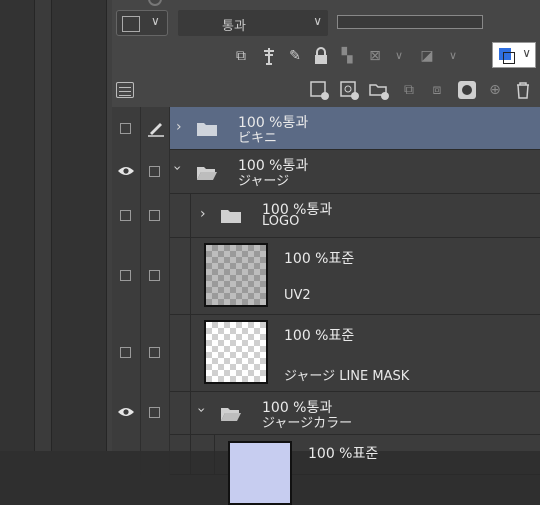 Image resolution: width=540 pixels, height=505 pixels. What do you see at coordinates (467, 90) in the screenshot?
I see `apply-mask-icon` at bounding box center [467, 90].